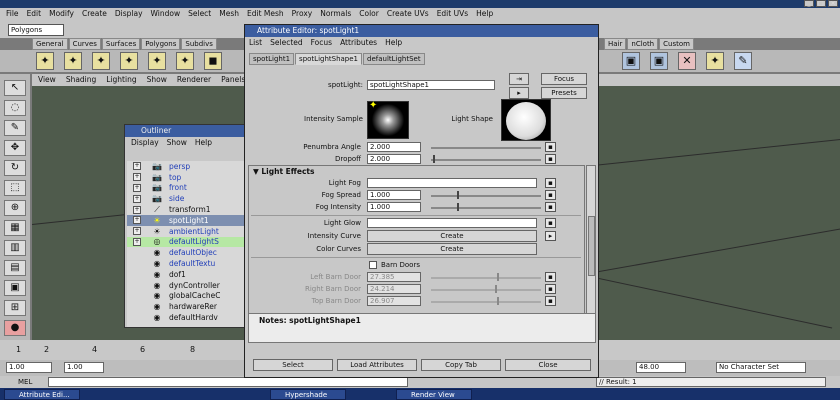  I want to click on menu-modify: Modify, so click(61, 14).